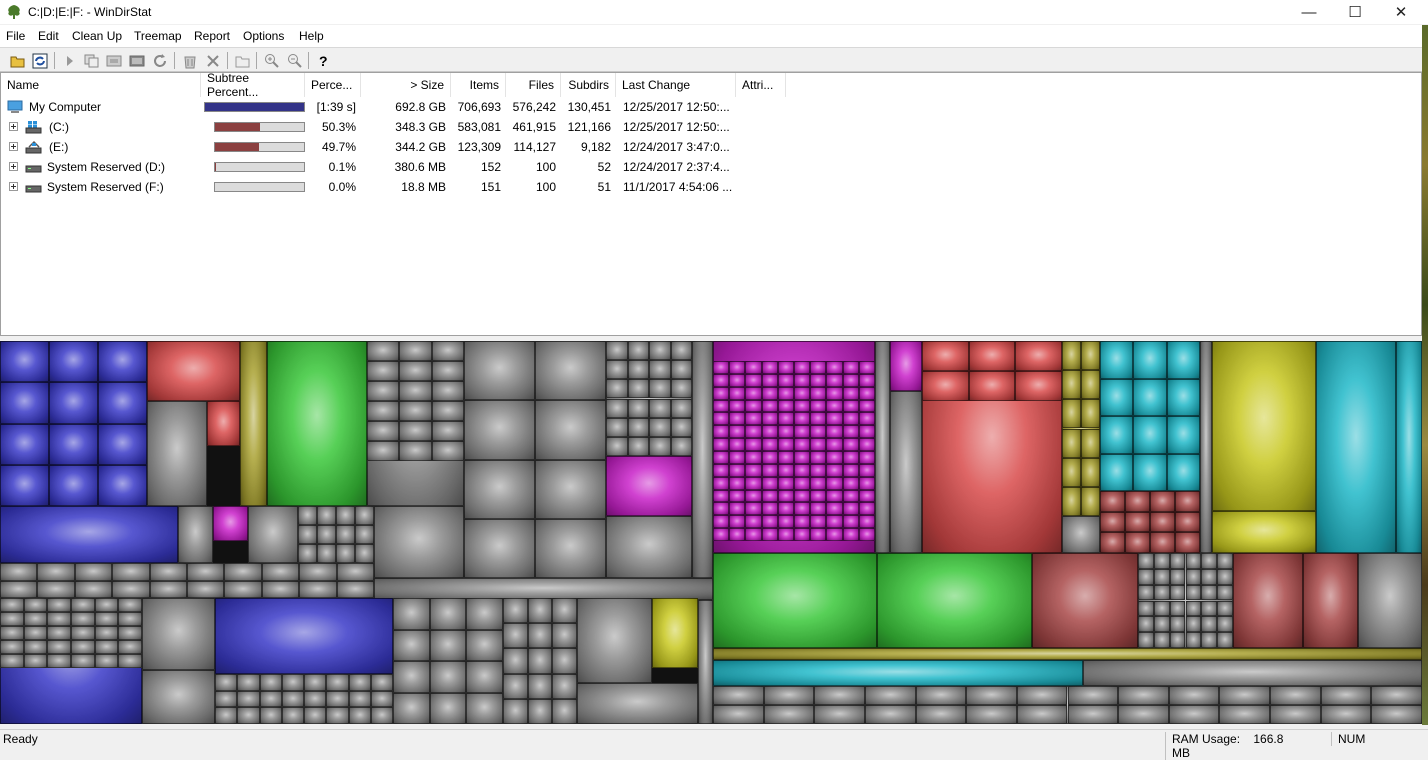 This screenshot has height=760, width=1428. Describe the element at coordinates (322, 60) in the screenshot. I see `help-button: ?` at that location.